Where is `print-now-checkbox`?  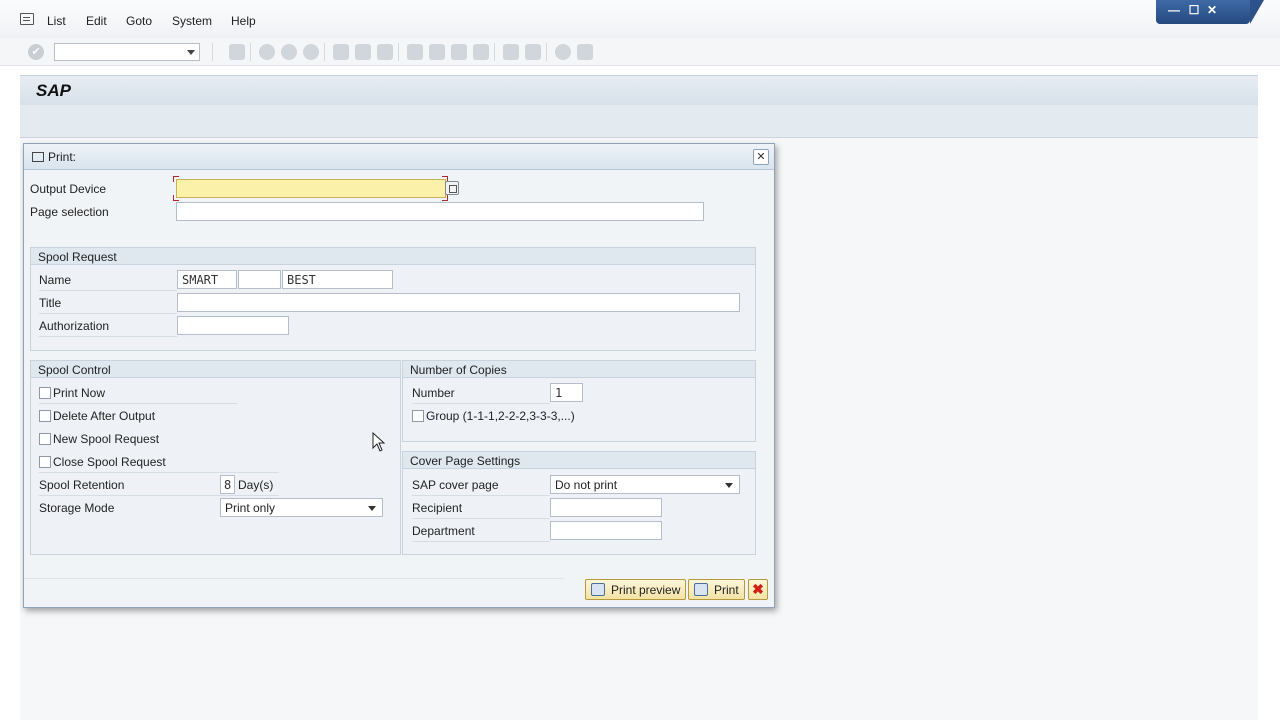
print-now-checkbox is located at coordinates (45, 393).